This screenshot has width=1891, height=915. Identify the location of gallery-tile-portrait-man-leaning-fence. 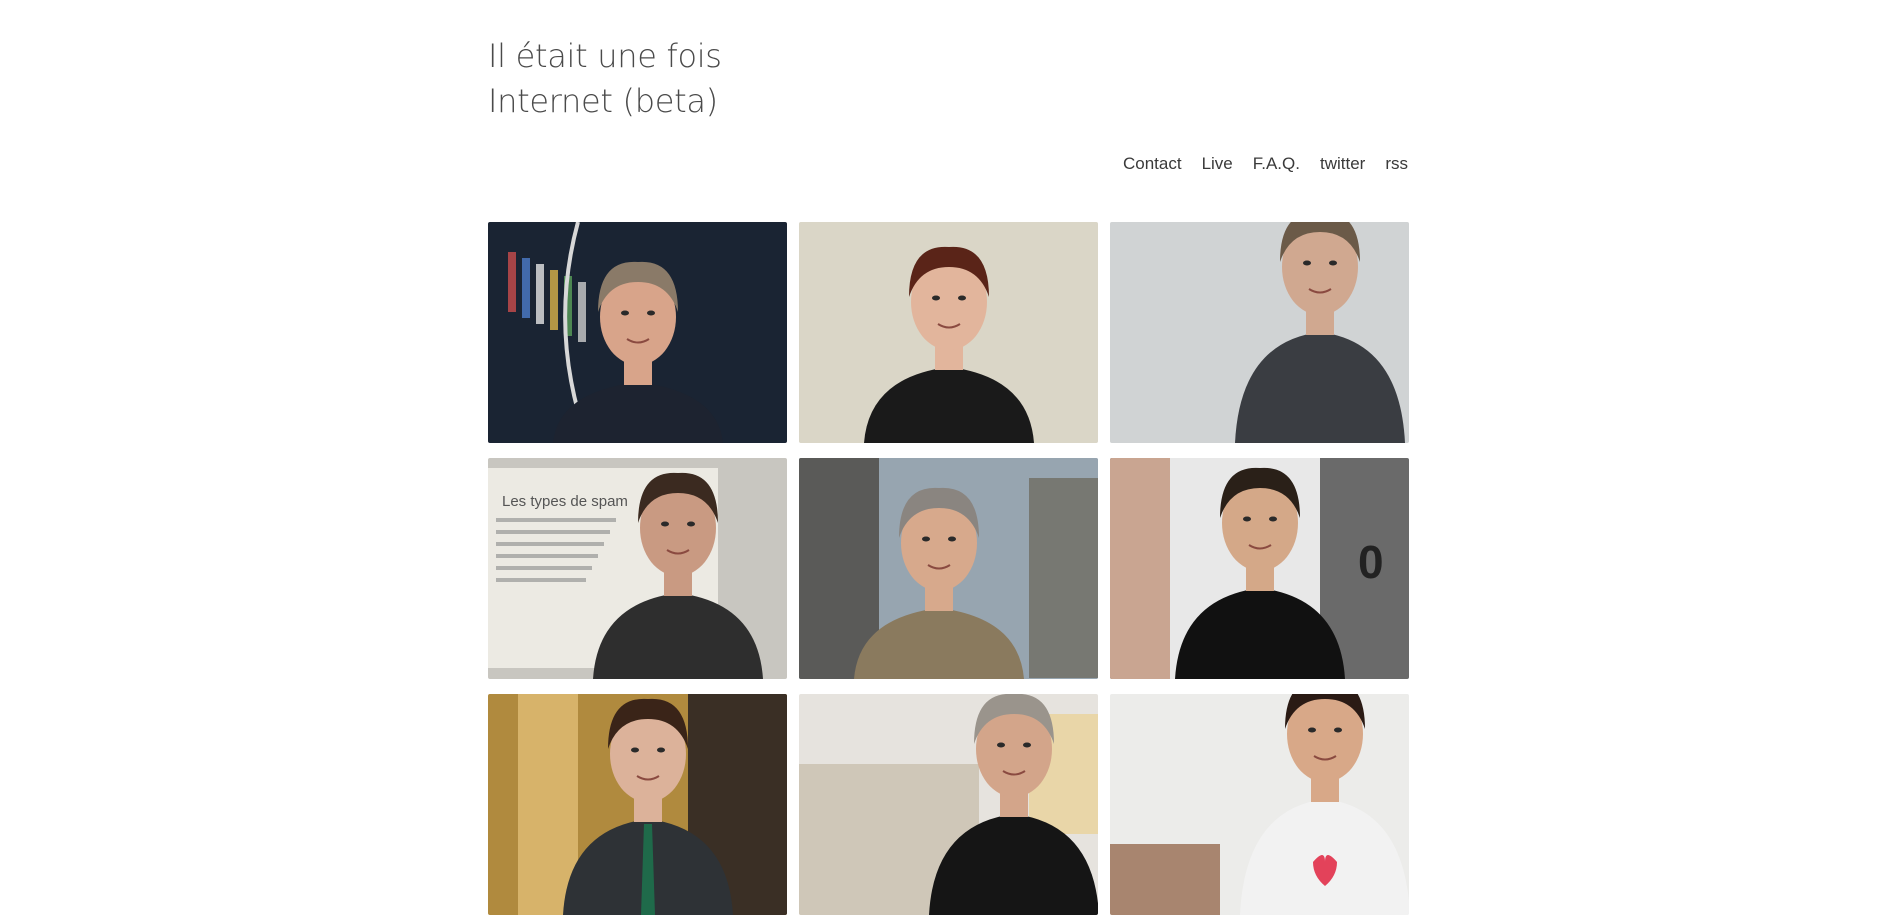
(948, 804).